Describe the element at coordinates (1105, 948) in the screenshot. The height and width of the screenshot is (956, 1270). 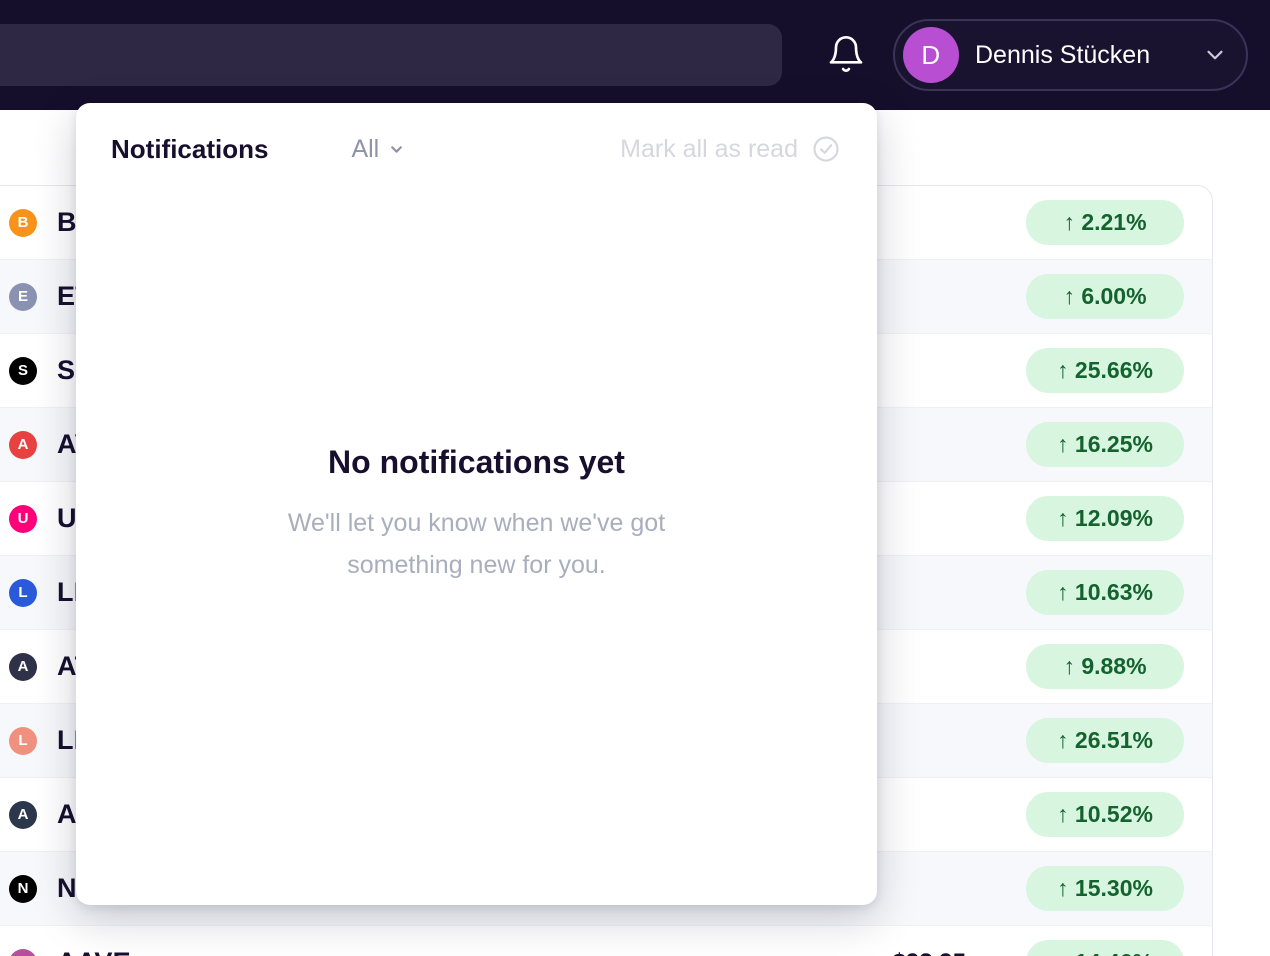
I see `coin-change-badge: ↑ 14.46%` at that location.